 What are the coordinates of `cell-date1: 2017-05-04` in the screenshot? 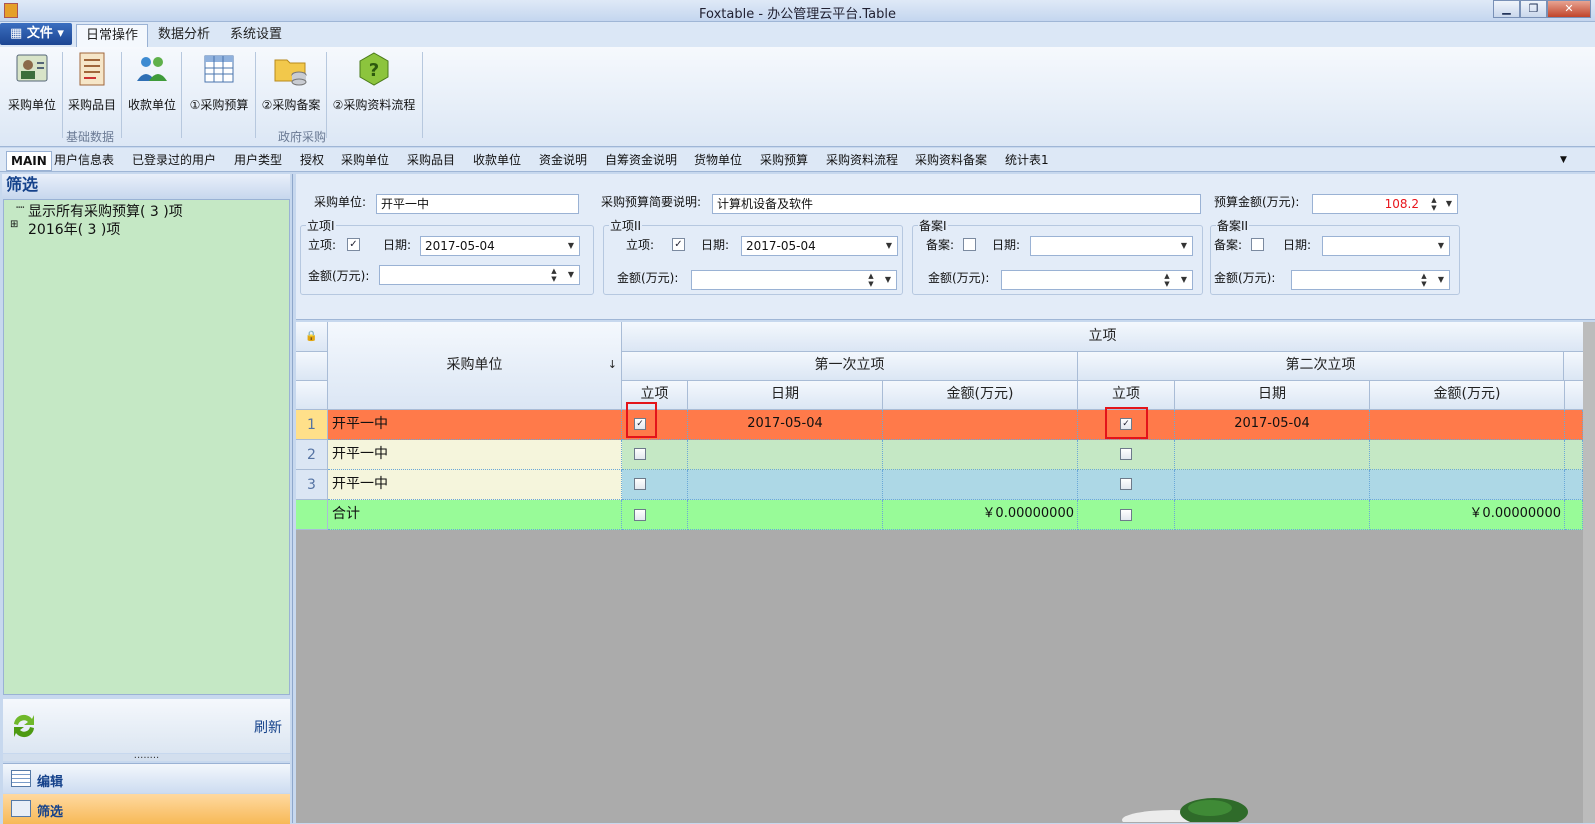 It's located at (785, 425).